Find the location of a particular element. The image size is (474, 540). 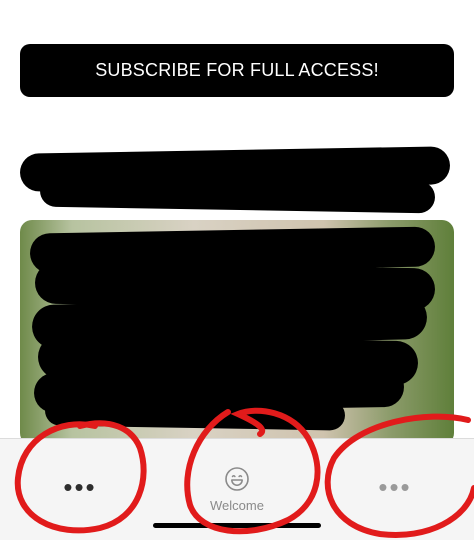

subscribe-button: SUBSCRIBE FOR FULL ACCESS! is located at coordinates (237, 70).